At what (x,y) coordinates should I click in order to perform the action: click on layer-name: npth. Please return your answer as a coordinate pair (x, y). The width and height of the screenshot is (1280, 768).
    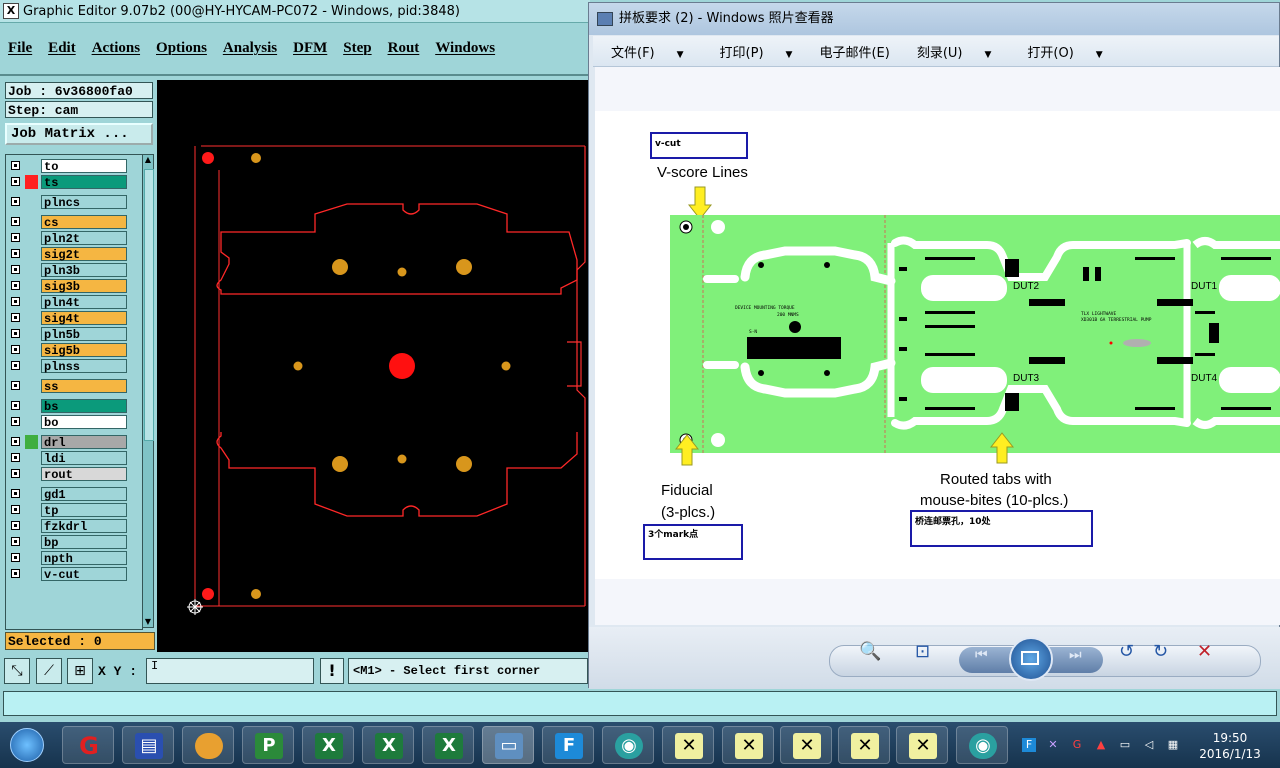
    Looking at the image, I should click on (84, 558).